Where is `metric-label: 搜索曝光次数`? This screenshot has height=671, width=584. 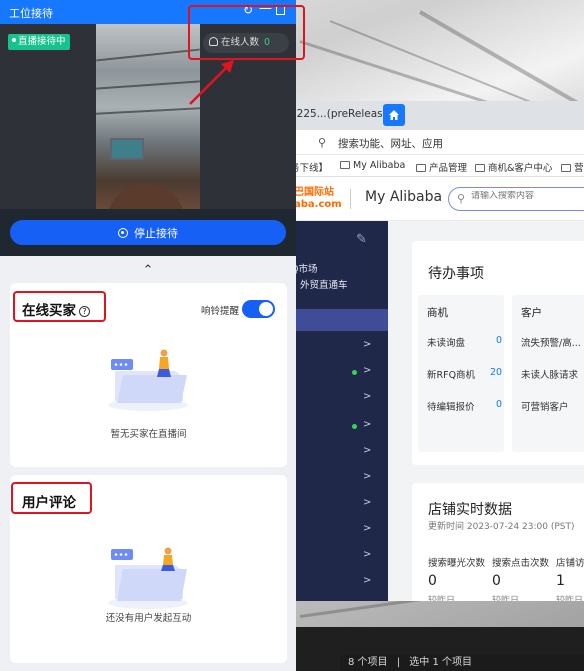
metric-label: 搜索曝光次数 is located at coordinates (457, 563).